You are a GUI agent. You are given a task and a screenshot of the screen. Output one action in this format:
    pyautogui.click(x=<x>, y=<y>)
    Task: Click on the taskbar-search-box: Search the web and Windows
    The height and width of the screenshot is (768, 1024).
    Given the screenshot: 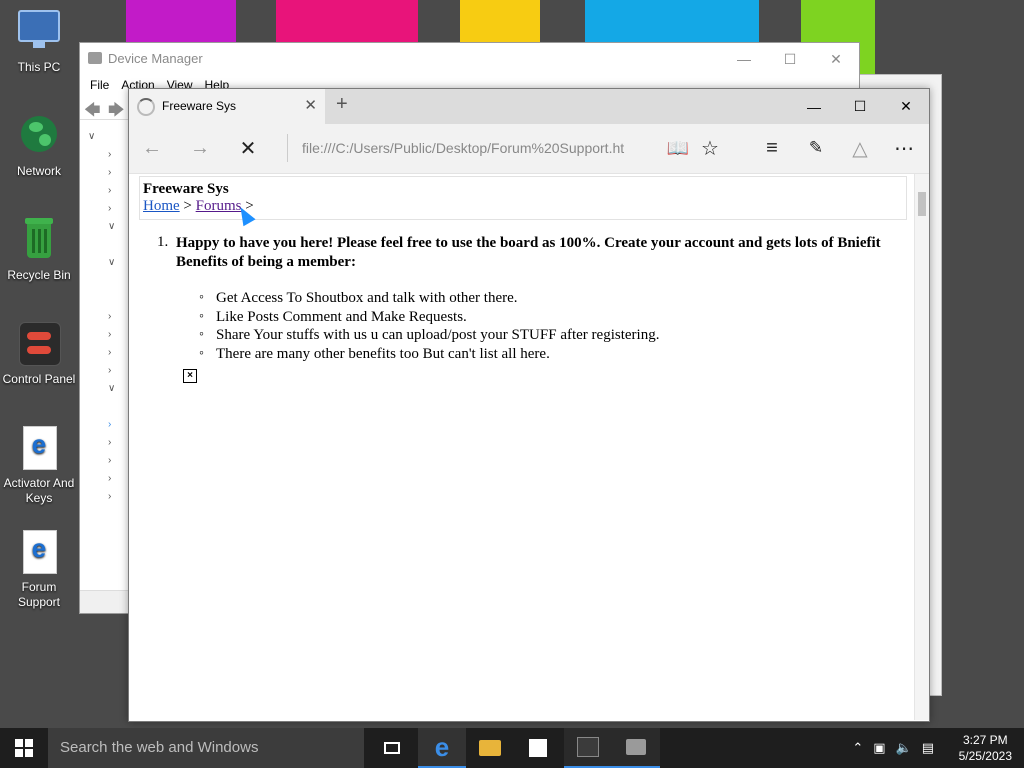 What is the action you would take?
    pyautogui.click(x=206, y=748)
    